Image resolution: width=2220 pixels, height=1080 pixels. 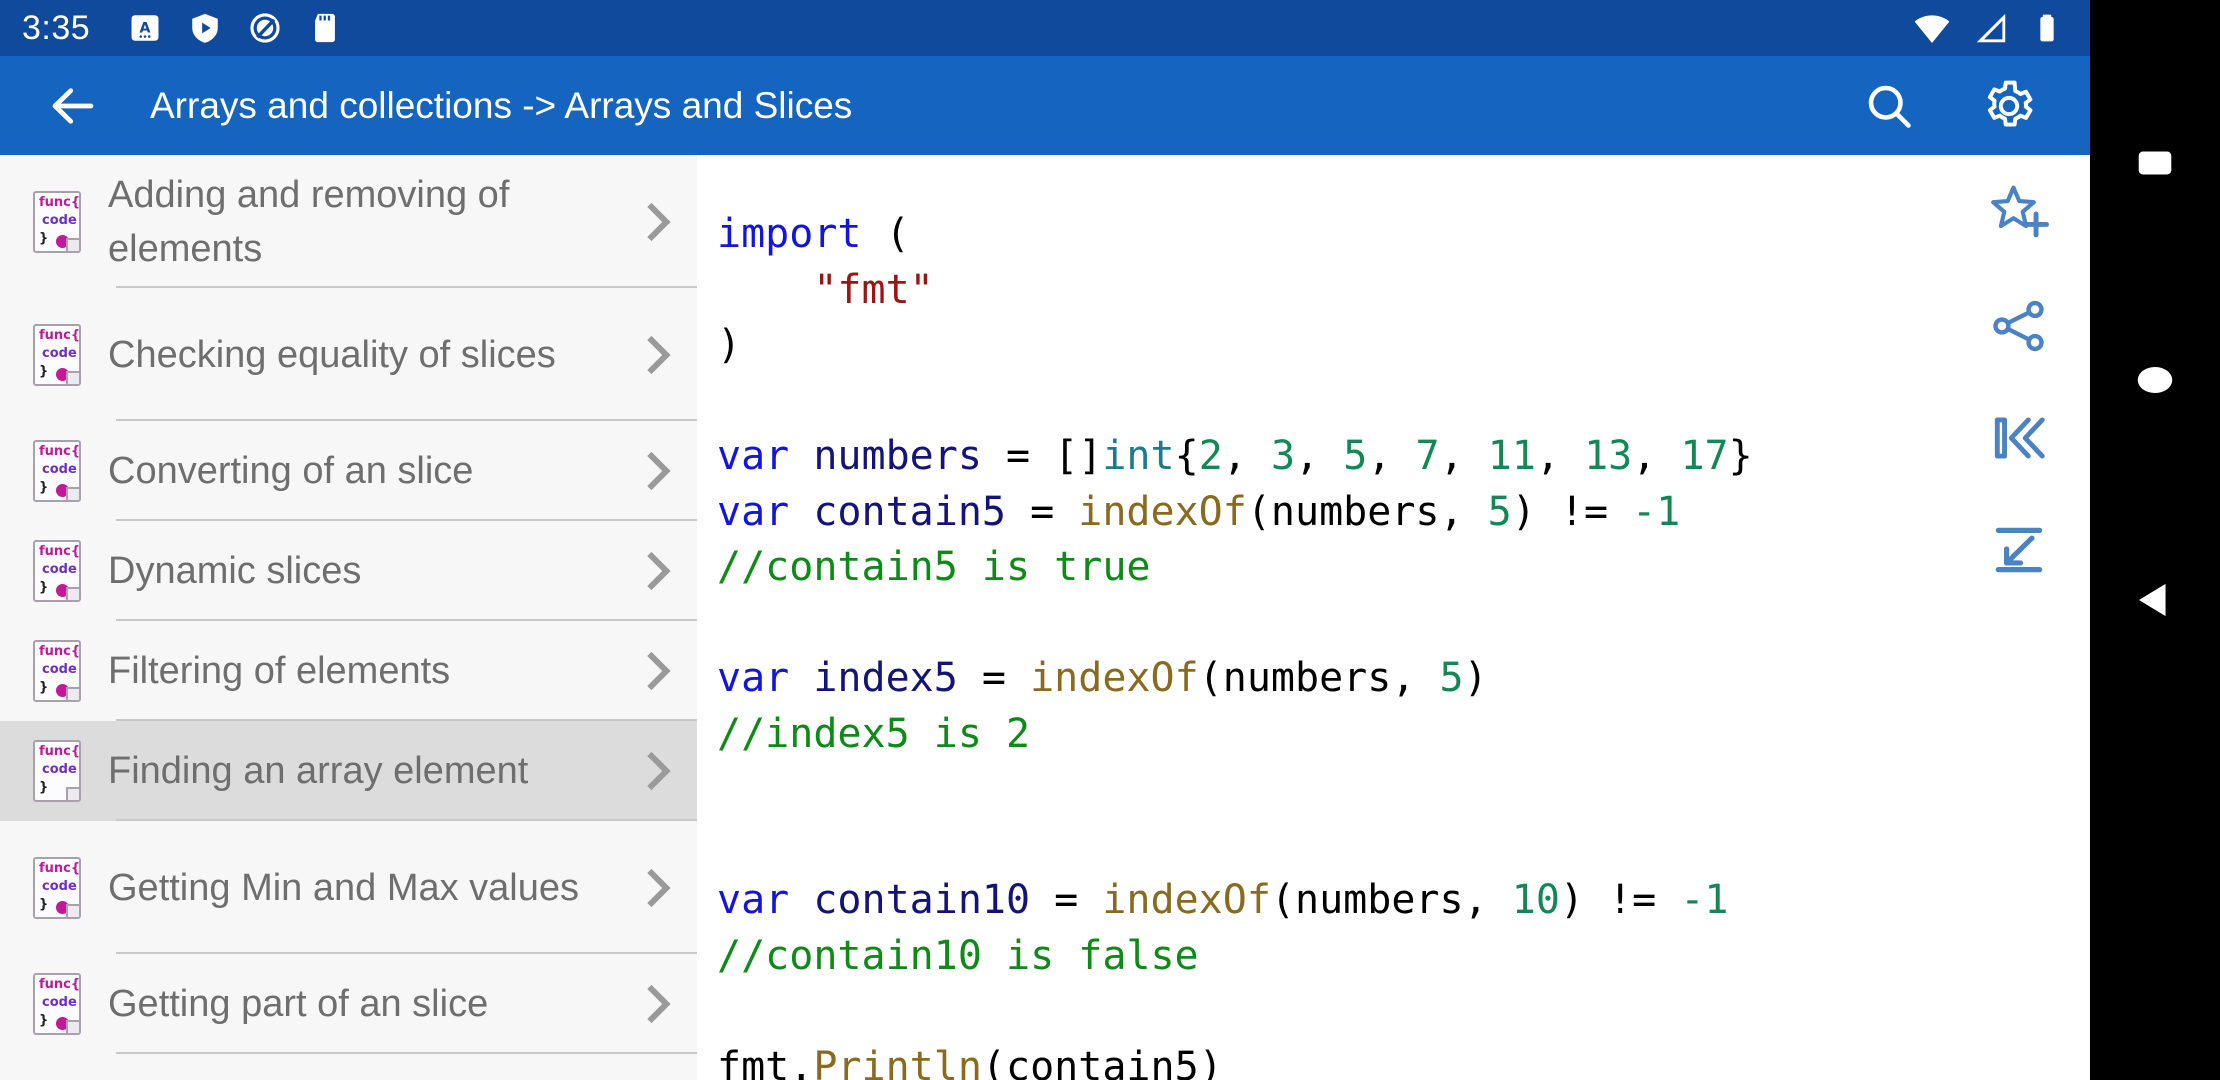 What do you see at coordinates (1186, 456) in the screenshot?
I see `code-token: {` at bounding box center [1186, 456].